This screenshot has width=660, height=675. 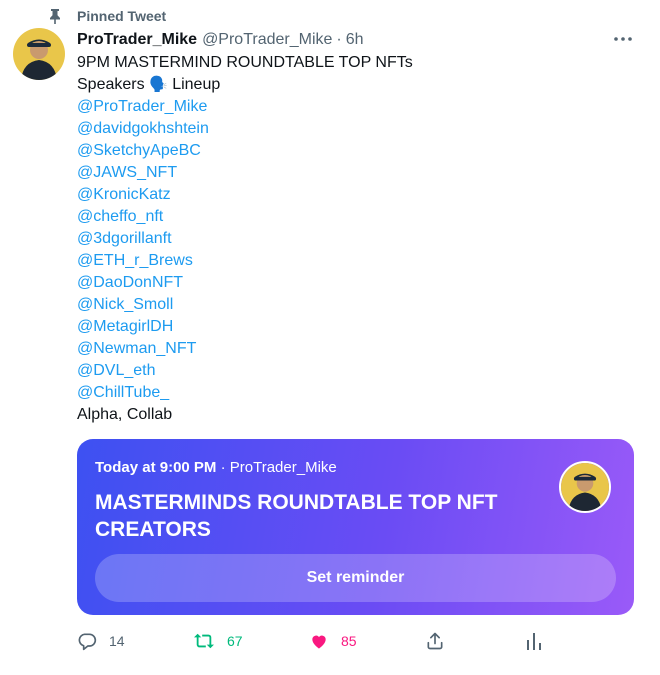 I want to click on mention-link: @KronicKatz, so click(x=357, y=195).